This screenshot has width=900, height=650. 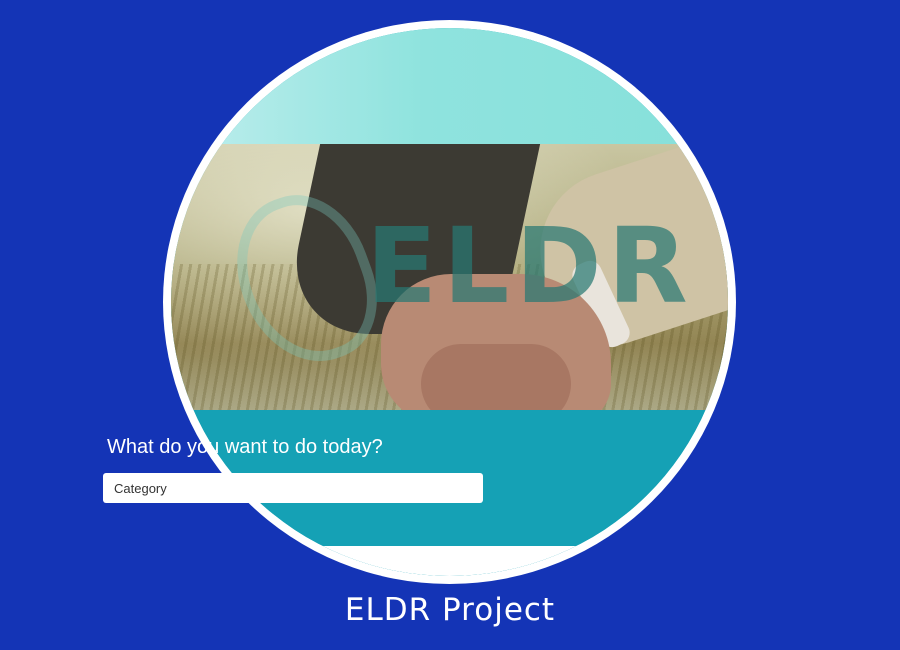 What do you see at coordinates (293, 488) in the screenshot?
I see `category-select: Category` at bounding box center [293, 488].